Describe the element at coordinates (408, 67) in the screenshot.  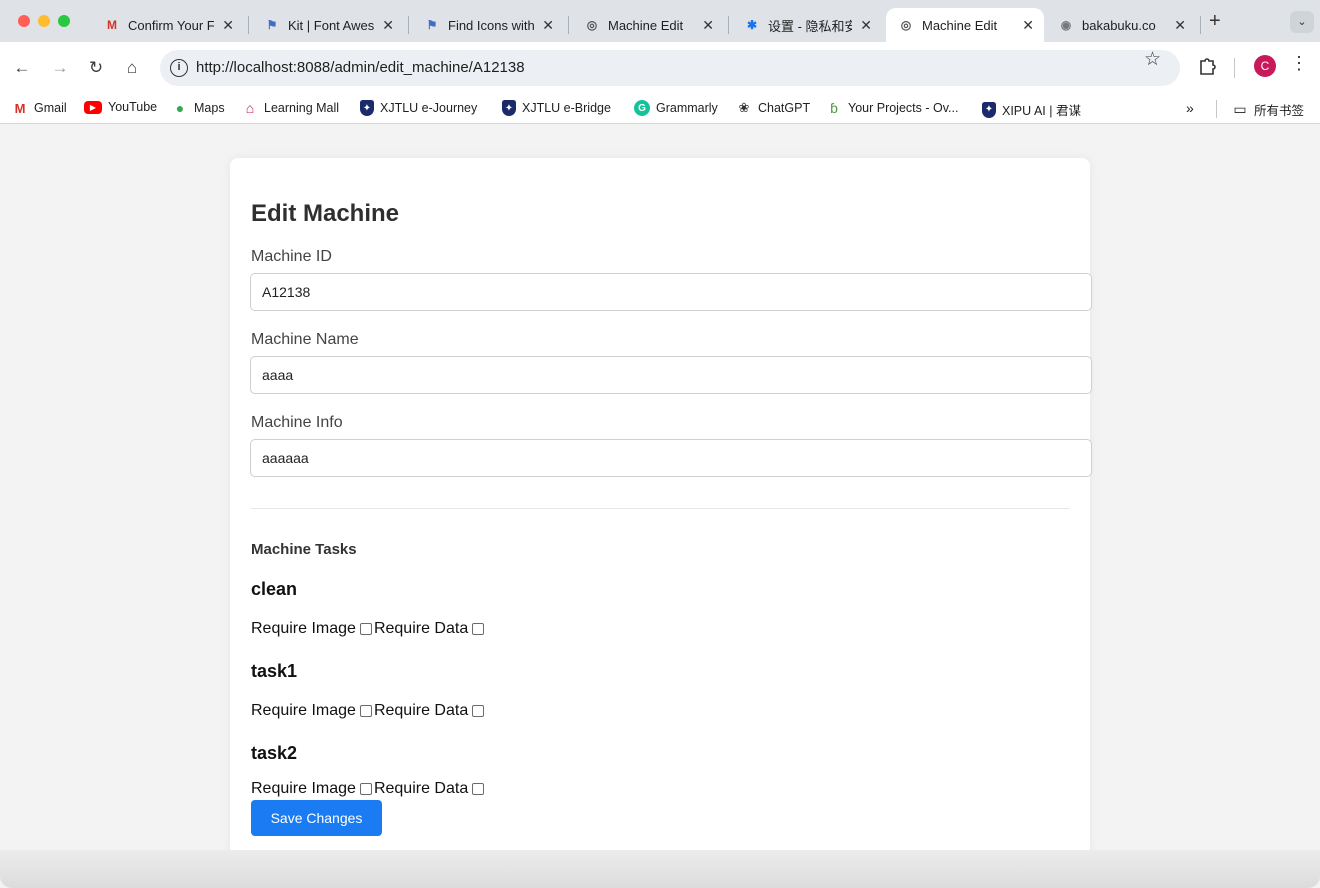
I see `url-path: :8088/admin/edit_machine/A12138` at that location.